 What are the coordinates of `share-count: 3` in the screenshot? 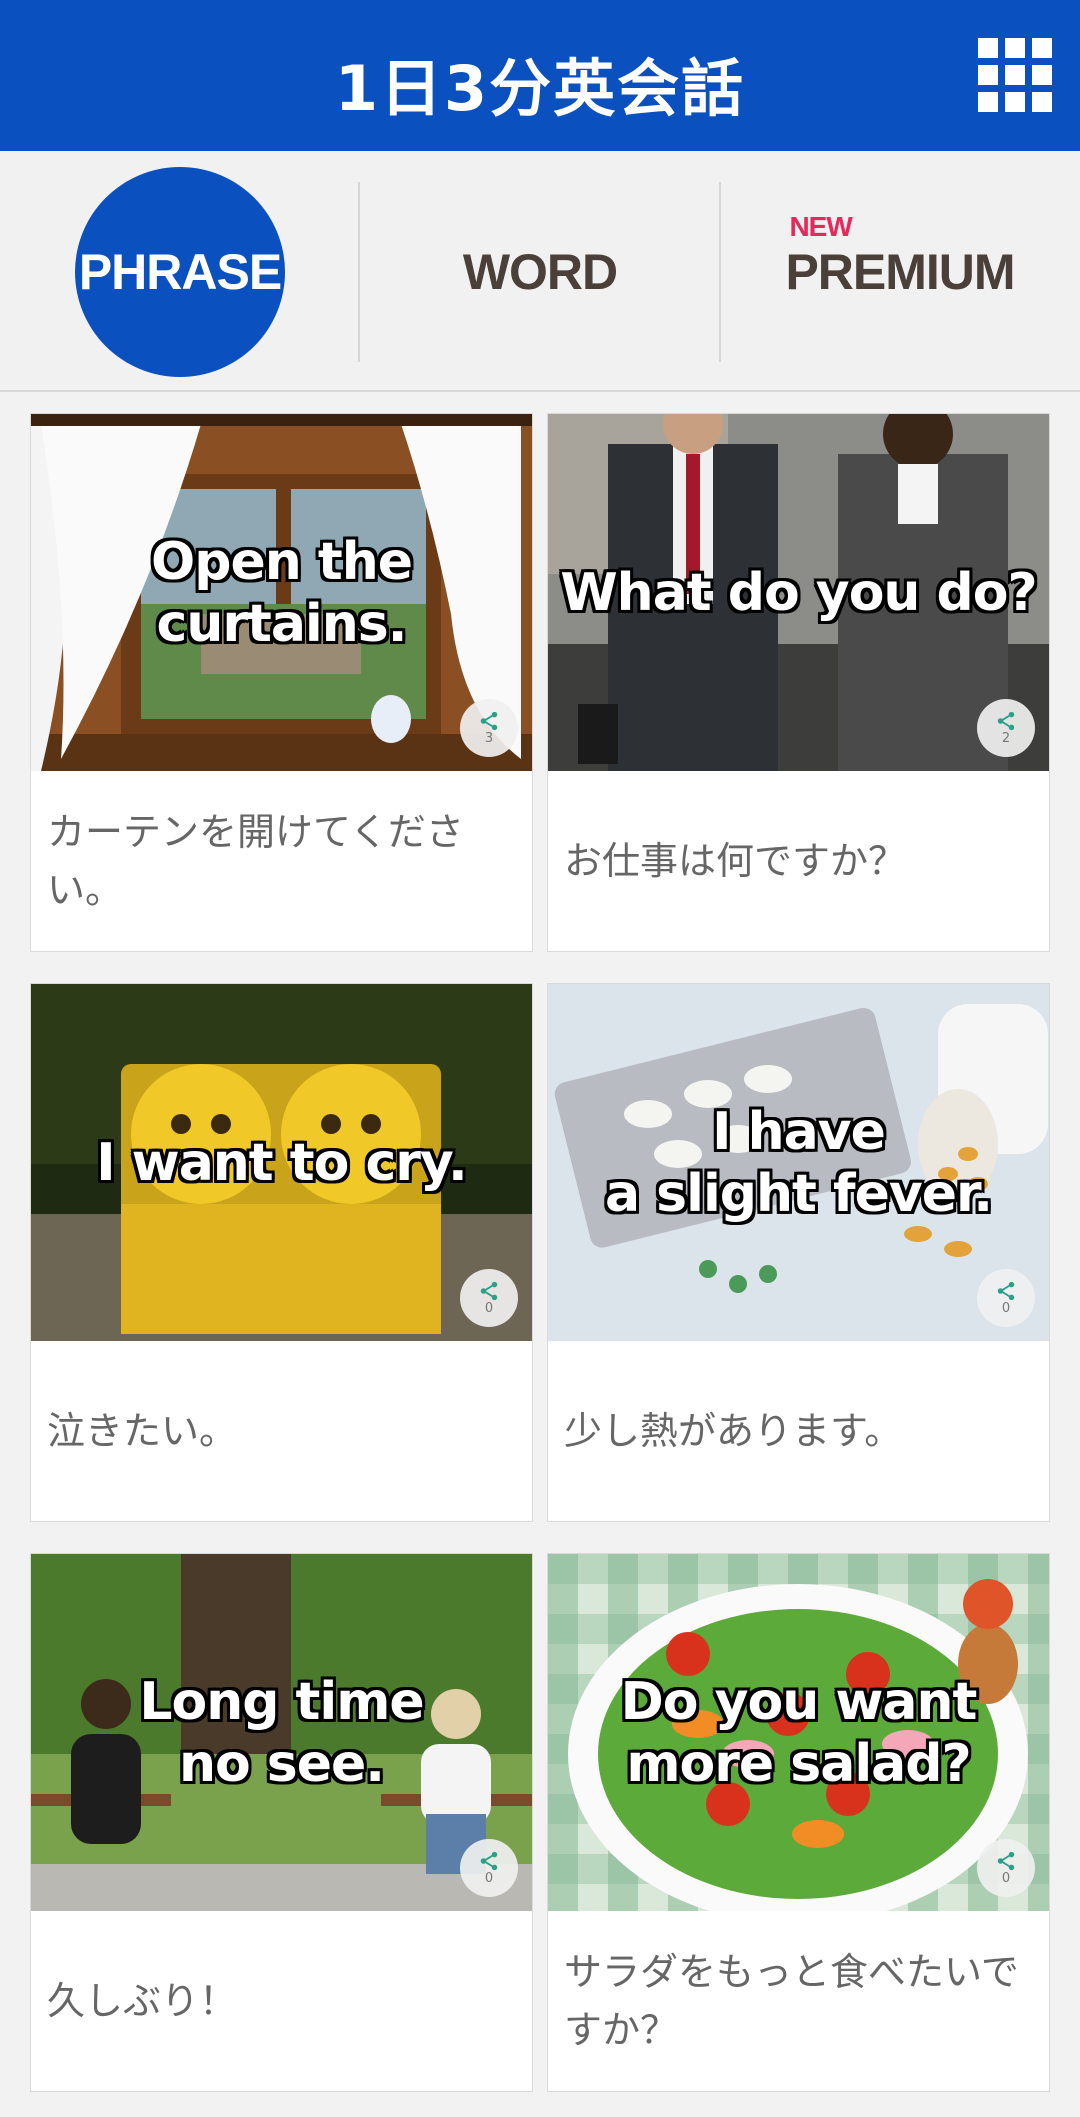 It's located at (489, 738).